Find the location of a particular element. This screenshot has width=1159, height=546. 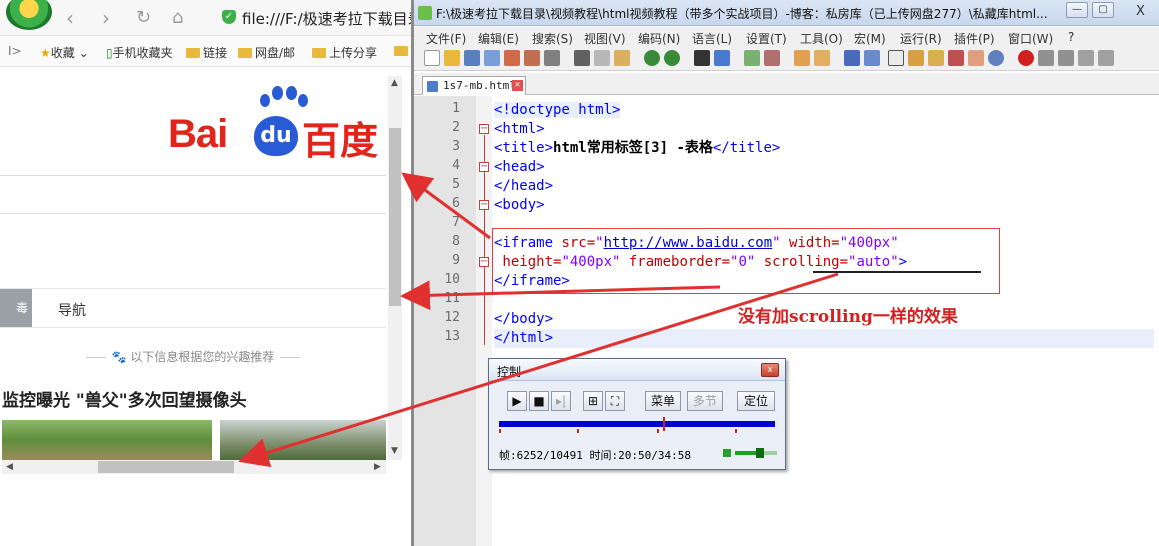

show-all-chars-icon is located at coordinates (872, 58).